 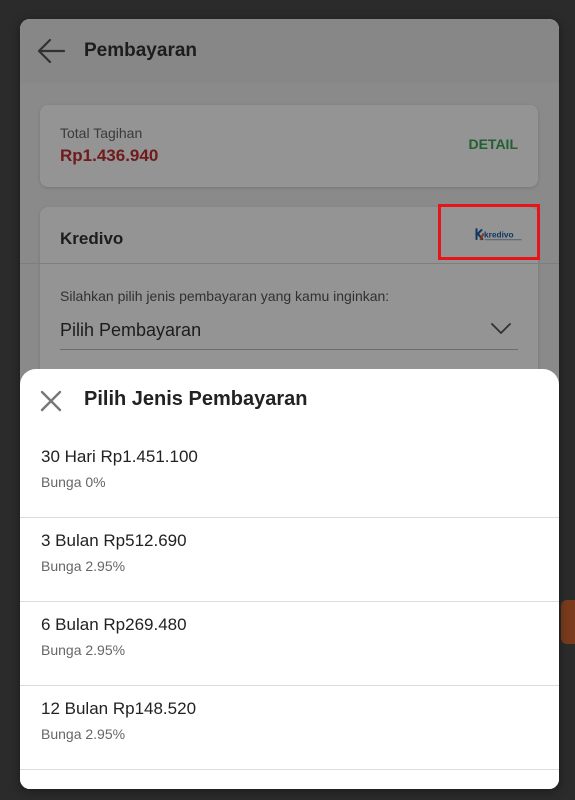 What do you see at coordinates (119, 708) in the screenshot?
I see `option-title: 12 Bulan Rp148.520` at bounding box center [119, 708].